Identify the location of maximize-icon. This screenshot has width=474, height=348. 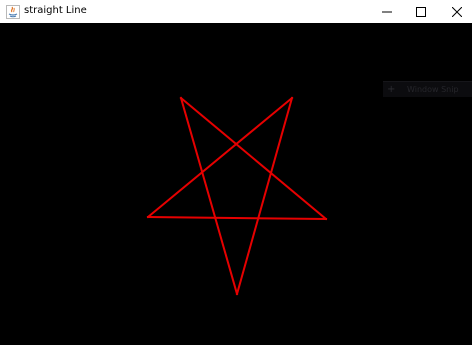
(421, 11).